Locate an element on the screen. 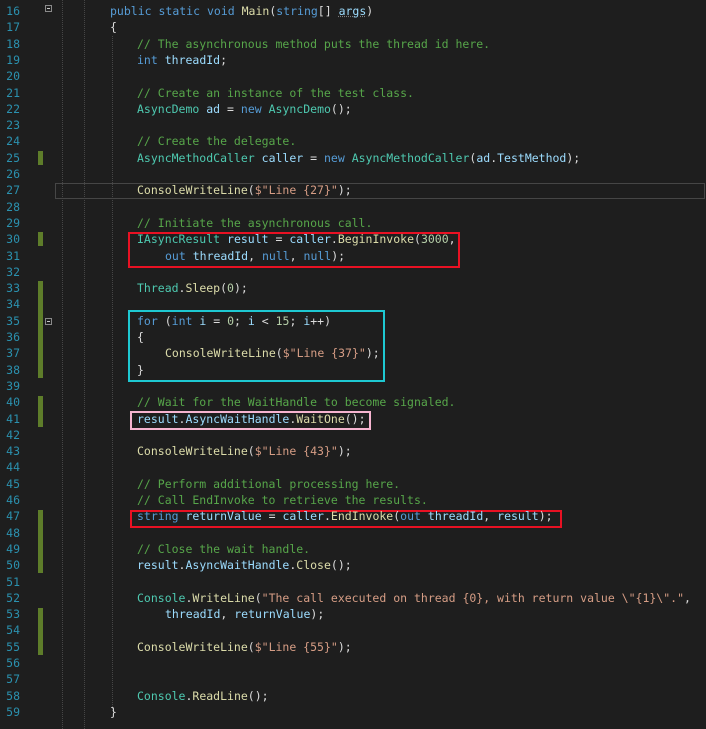 This screenshot has width=706, height=729. code-line-37: ConsoleWriteLine($"Line {37}"); is located at coordinates (272, 353).